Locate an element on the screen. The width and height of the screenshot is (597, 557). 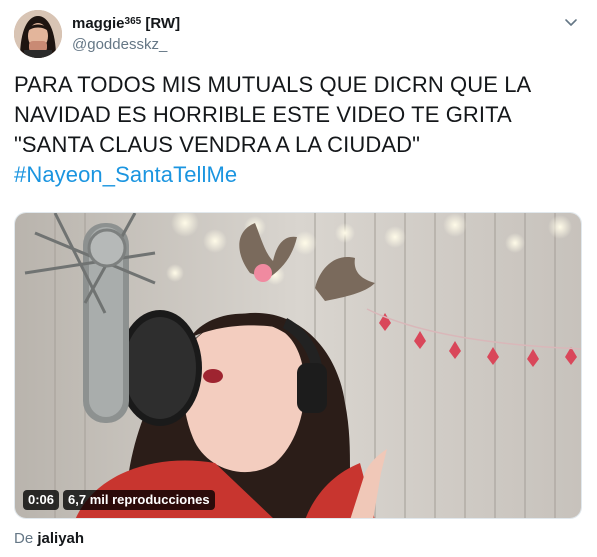
attribution-author: jaliyah is located at coordinates (60, 538).